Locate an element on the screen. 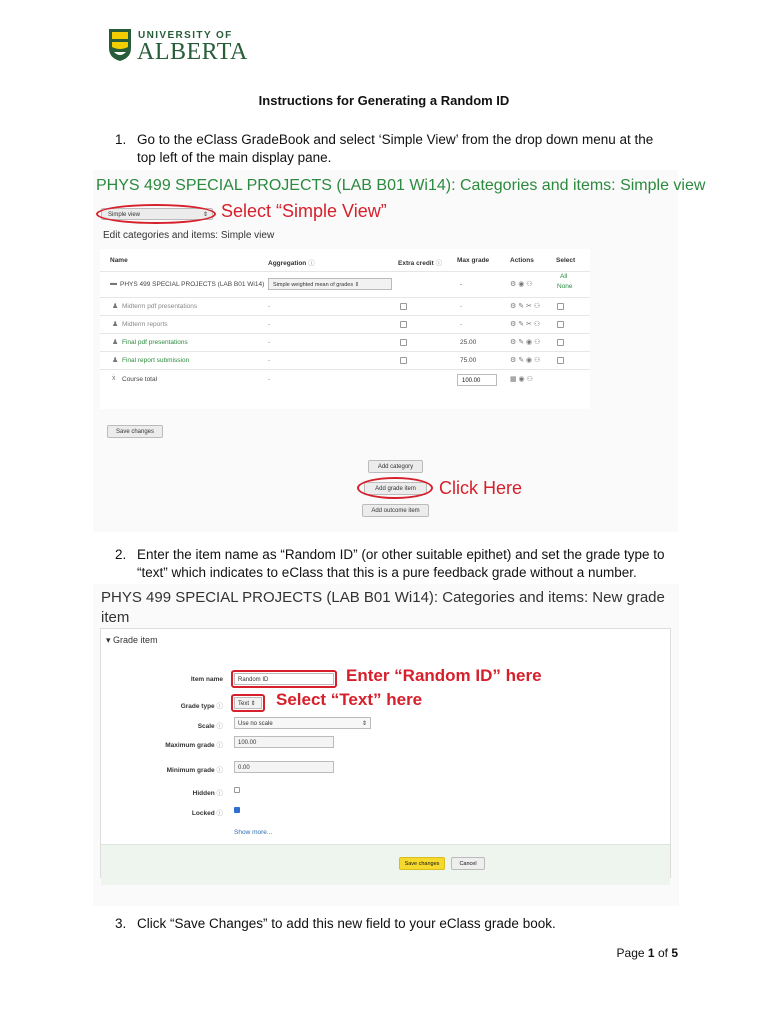 The image size is (768, 1024). page-number: Page 1 of 5 is located at coordinates (647, 953).